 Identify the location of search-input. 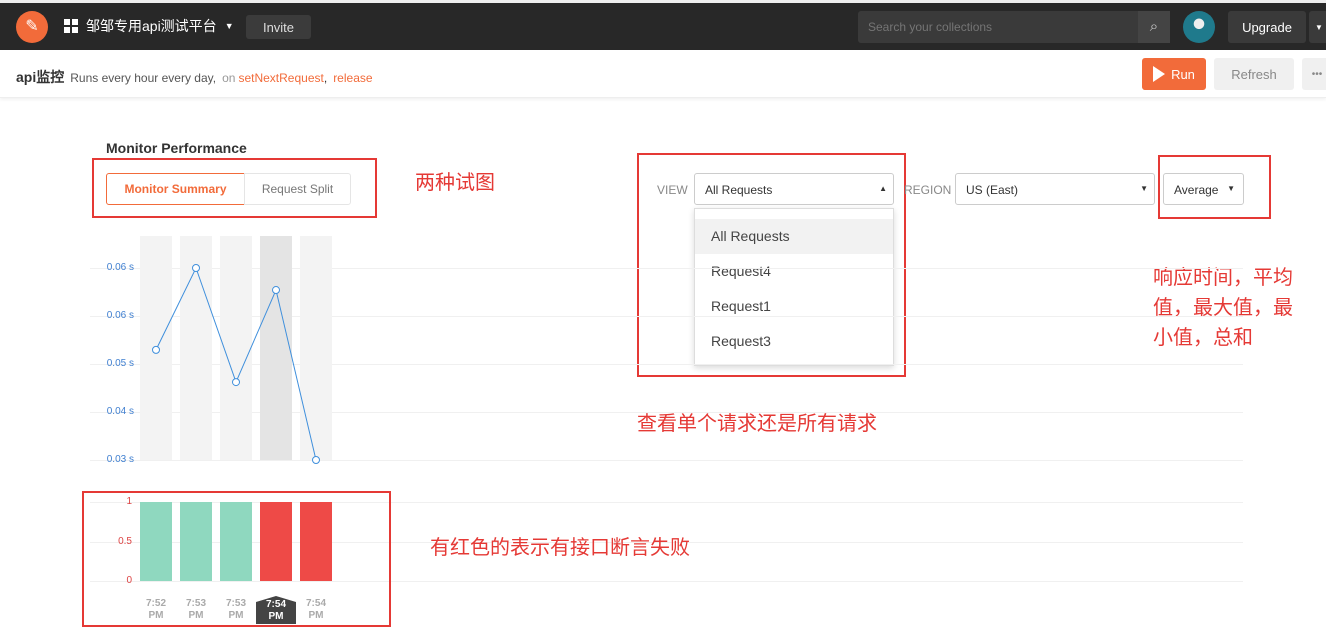
(998, 27).